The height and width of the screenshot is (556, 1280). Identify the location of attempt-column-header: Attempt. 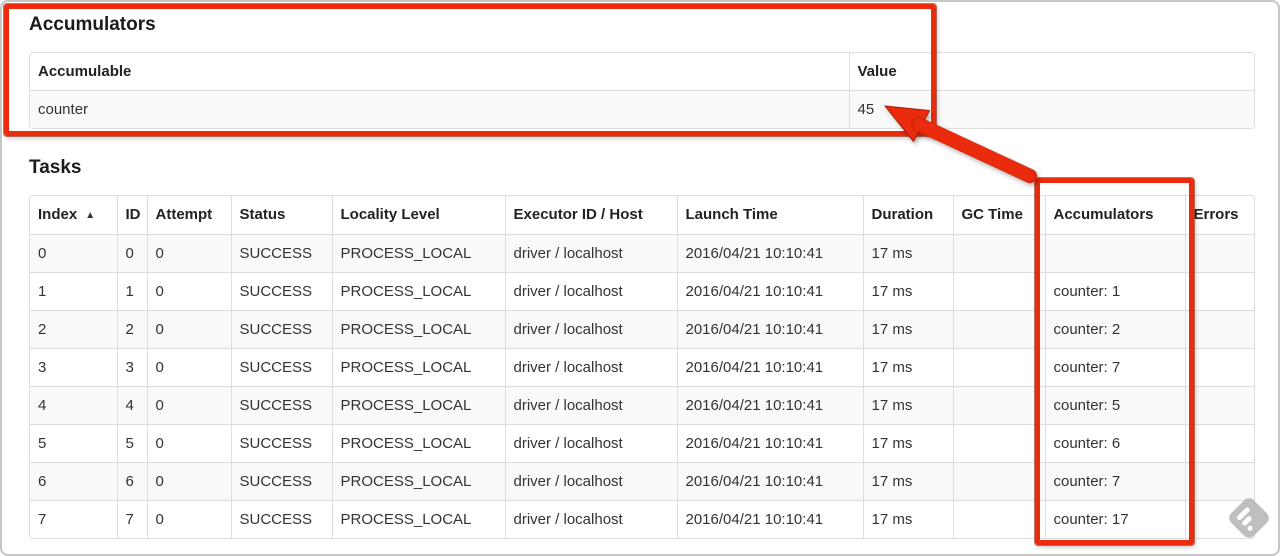
(188, 215).